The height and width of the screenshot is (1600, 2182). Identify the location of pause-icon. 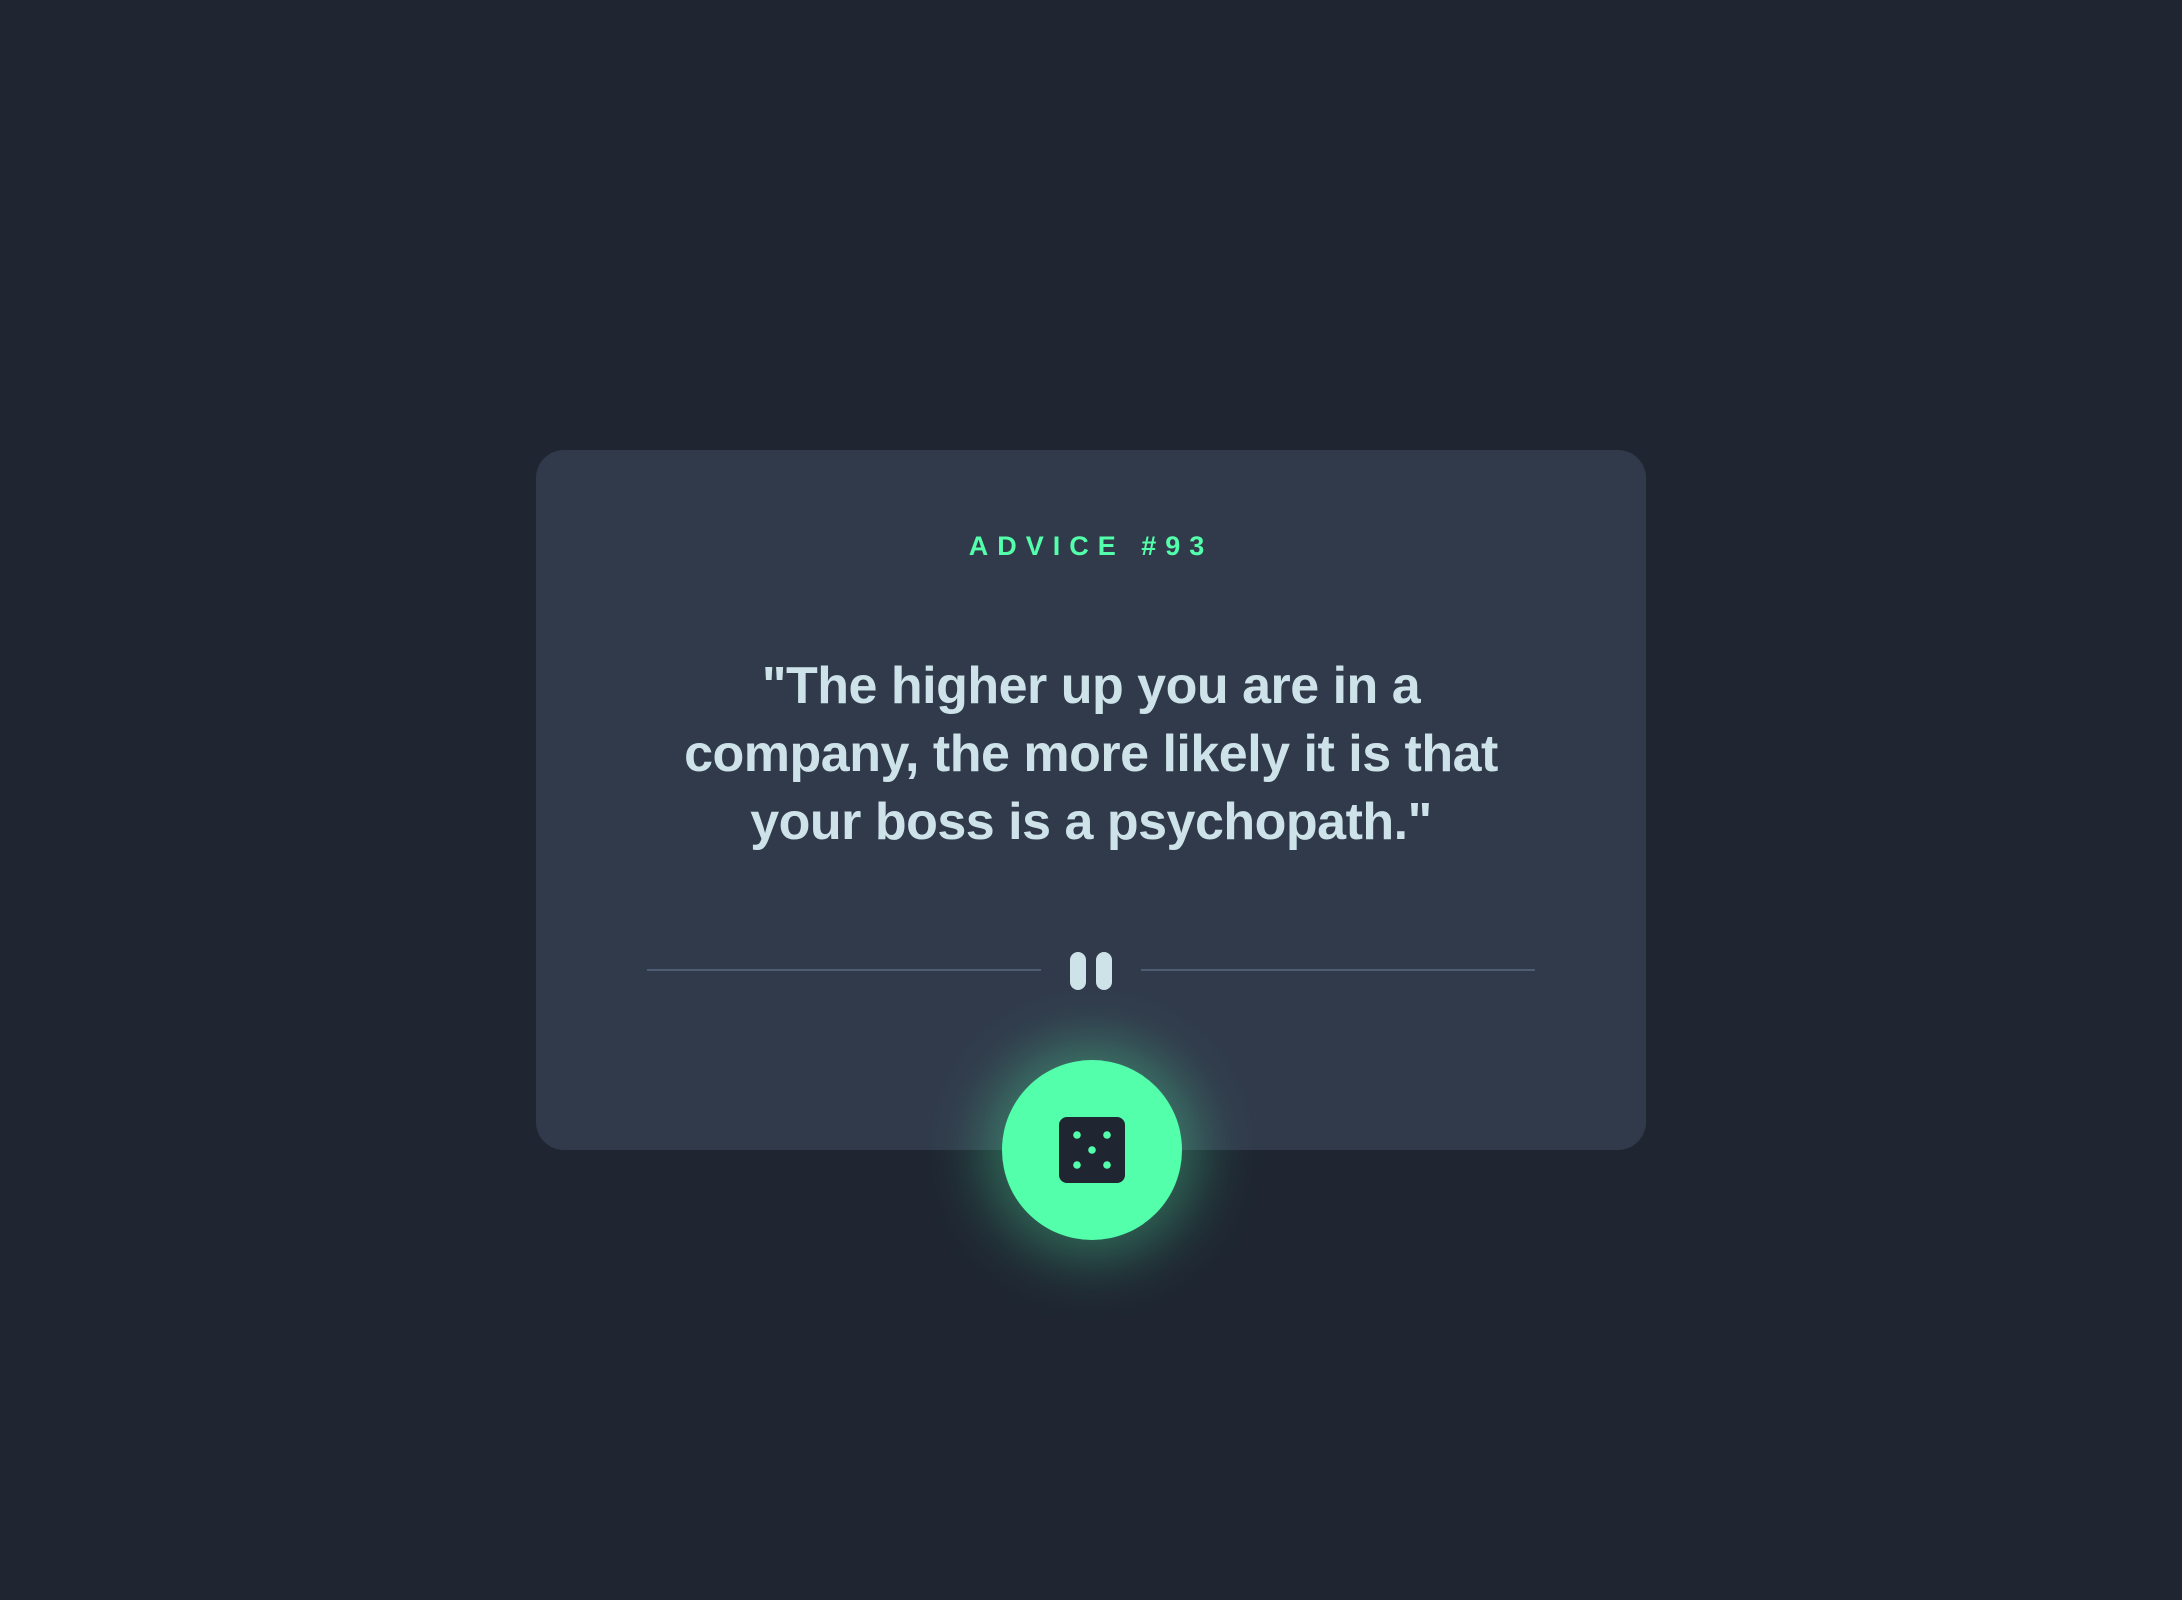
(1091, 970).